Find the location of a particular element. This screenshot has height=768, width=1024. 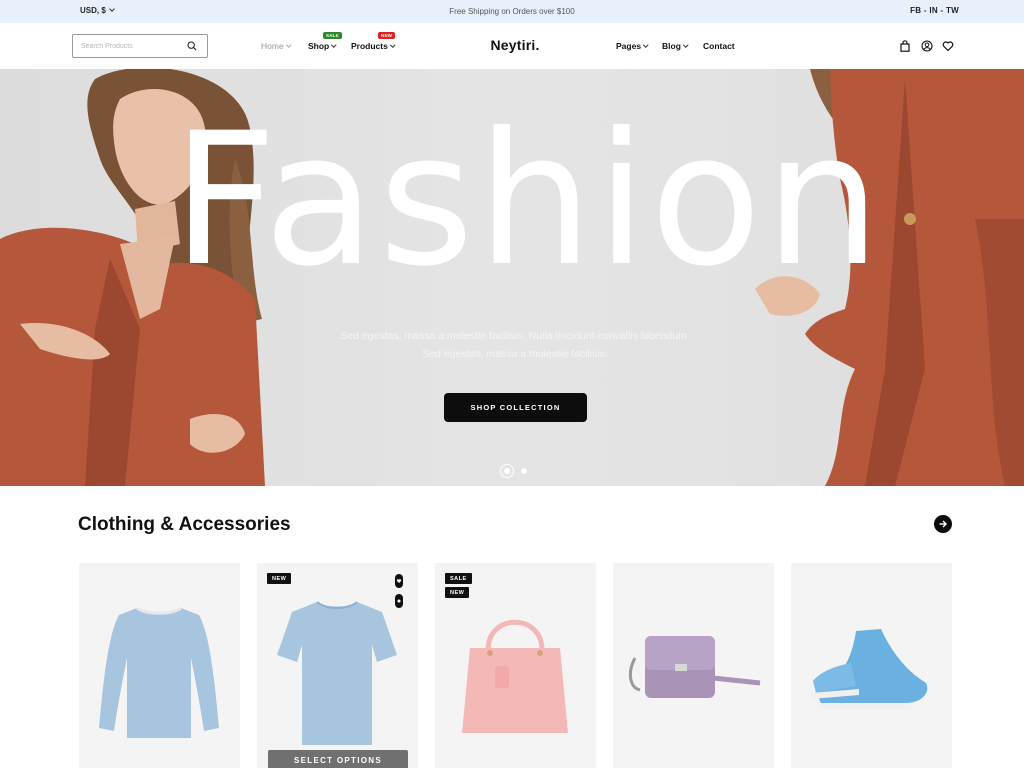

site-logo: Neytiri. is located at coordinates (512, 45).